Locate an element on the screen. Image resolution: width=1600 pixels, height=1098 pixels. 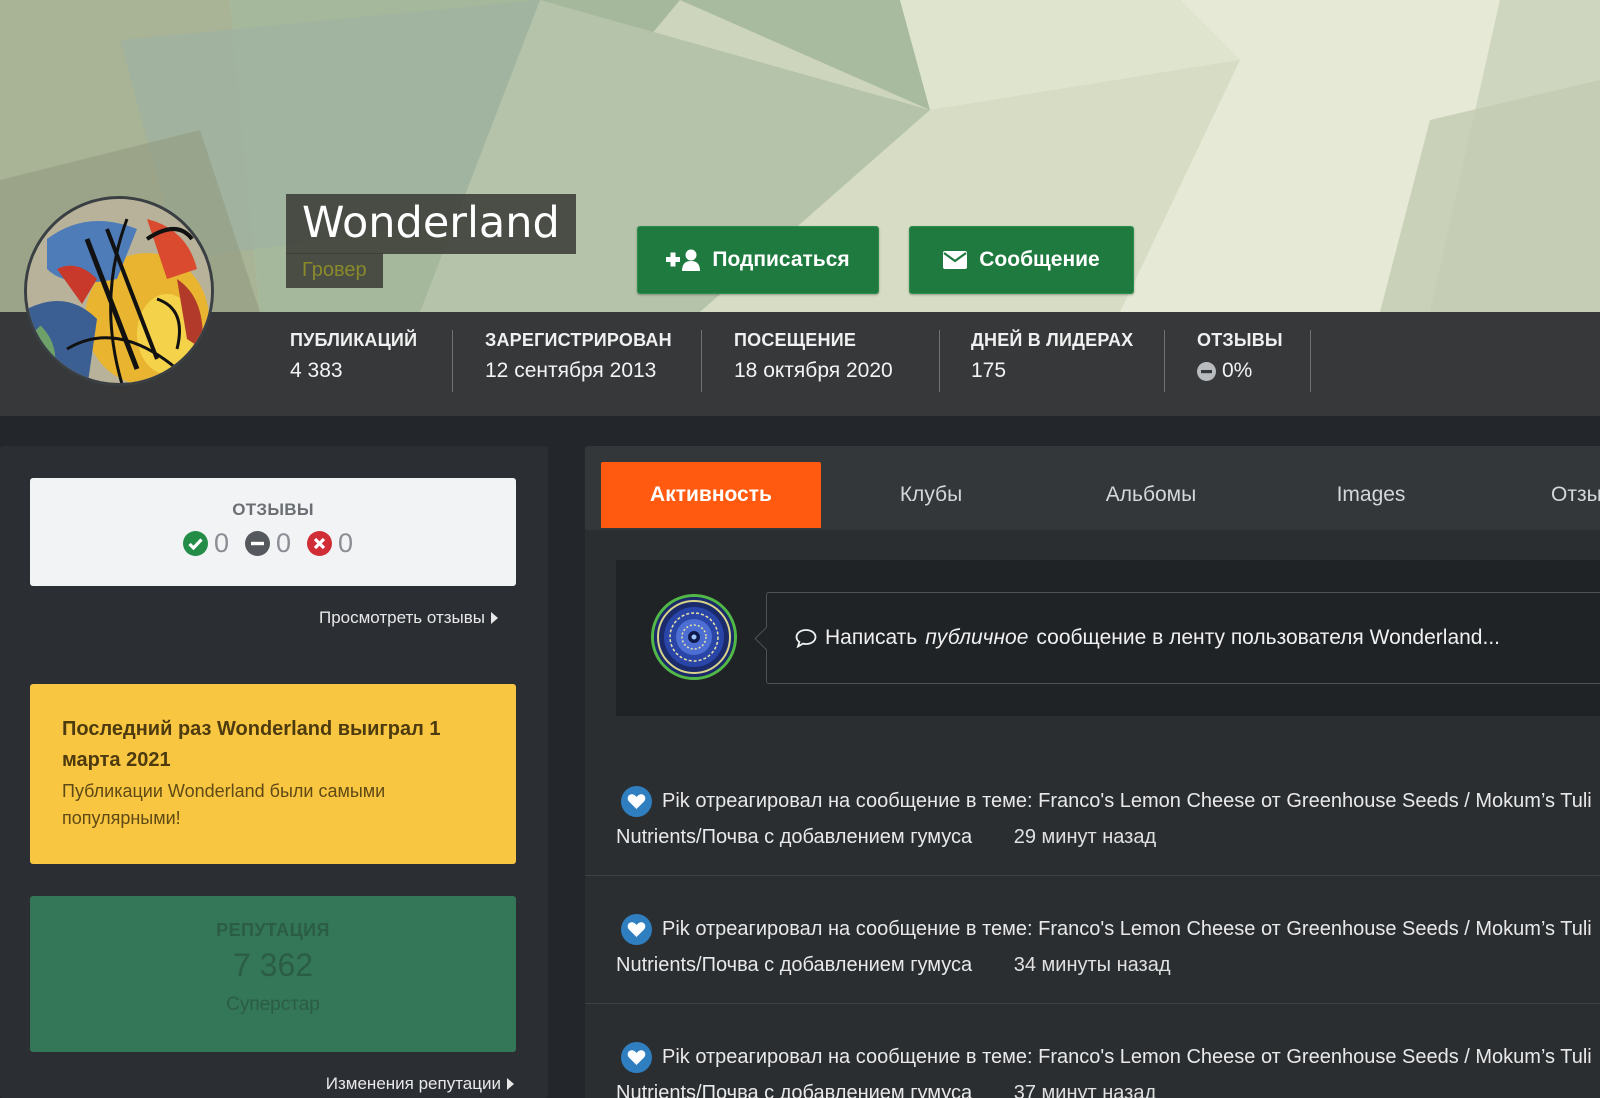
stat-leader-days: ДНЕЙ В ЛИДЕРАХ 175 is located at coordinates (1052, 362).